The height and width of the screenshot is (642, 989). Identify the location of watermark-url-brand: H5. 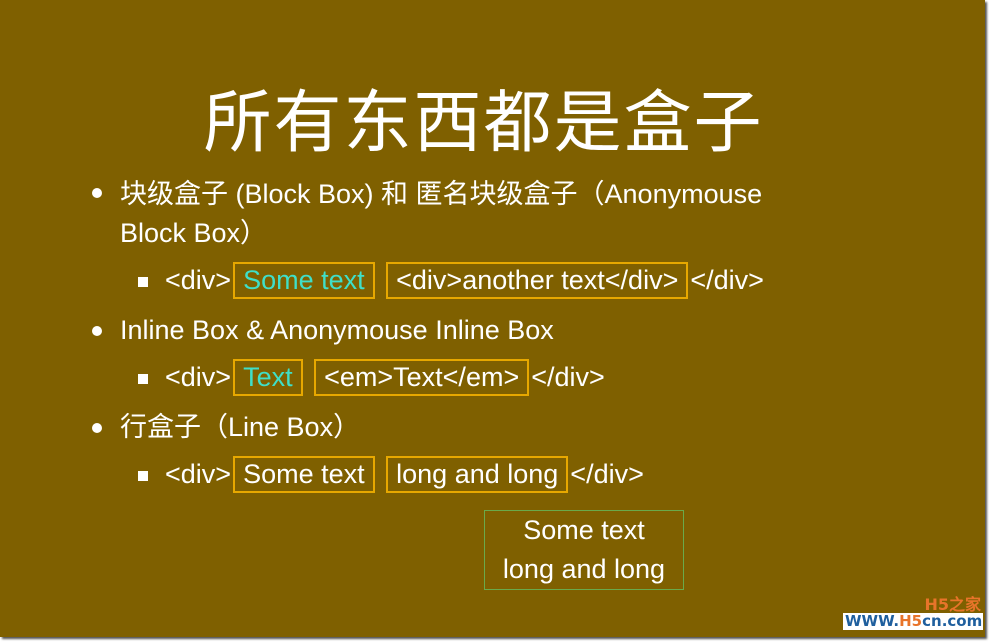
(911, 621).